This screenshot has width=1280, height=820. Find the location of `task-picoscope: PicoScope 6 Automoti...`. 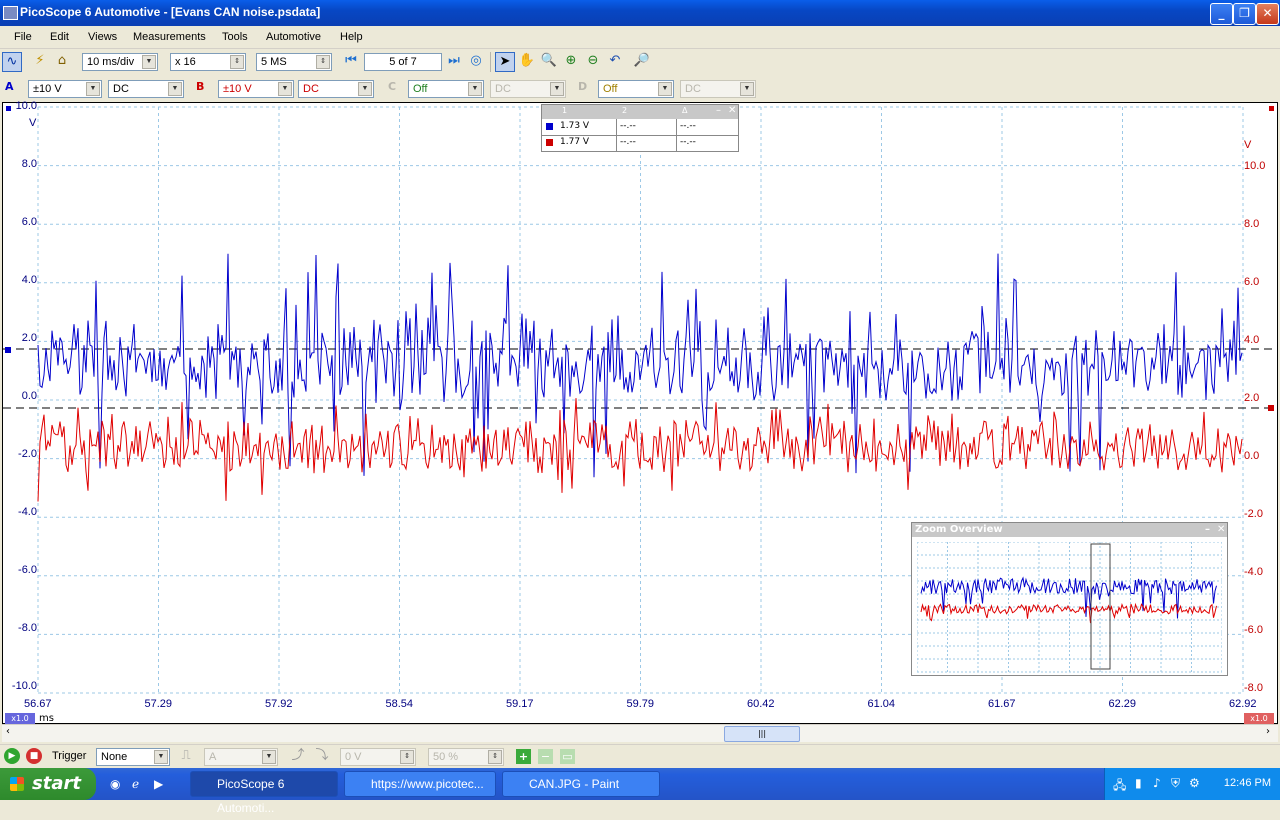

task-picoscope: PicoScope 6 Automoti... is located at coordinates (264, 793).